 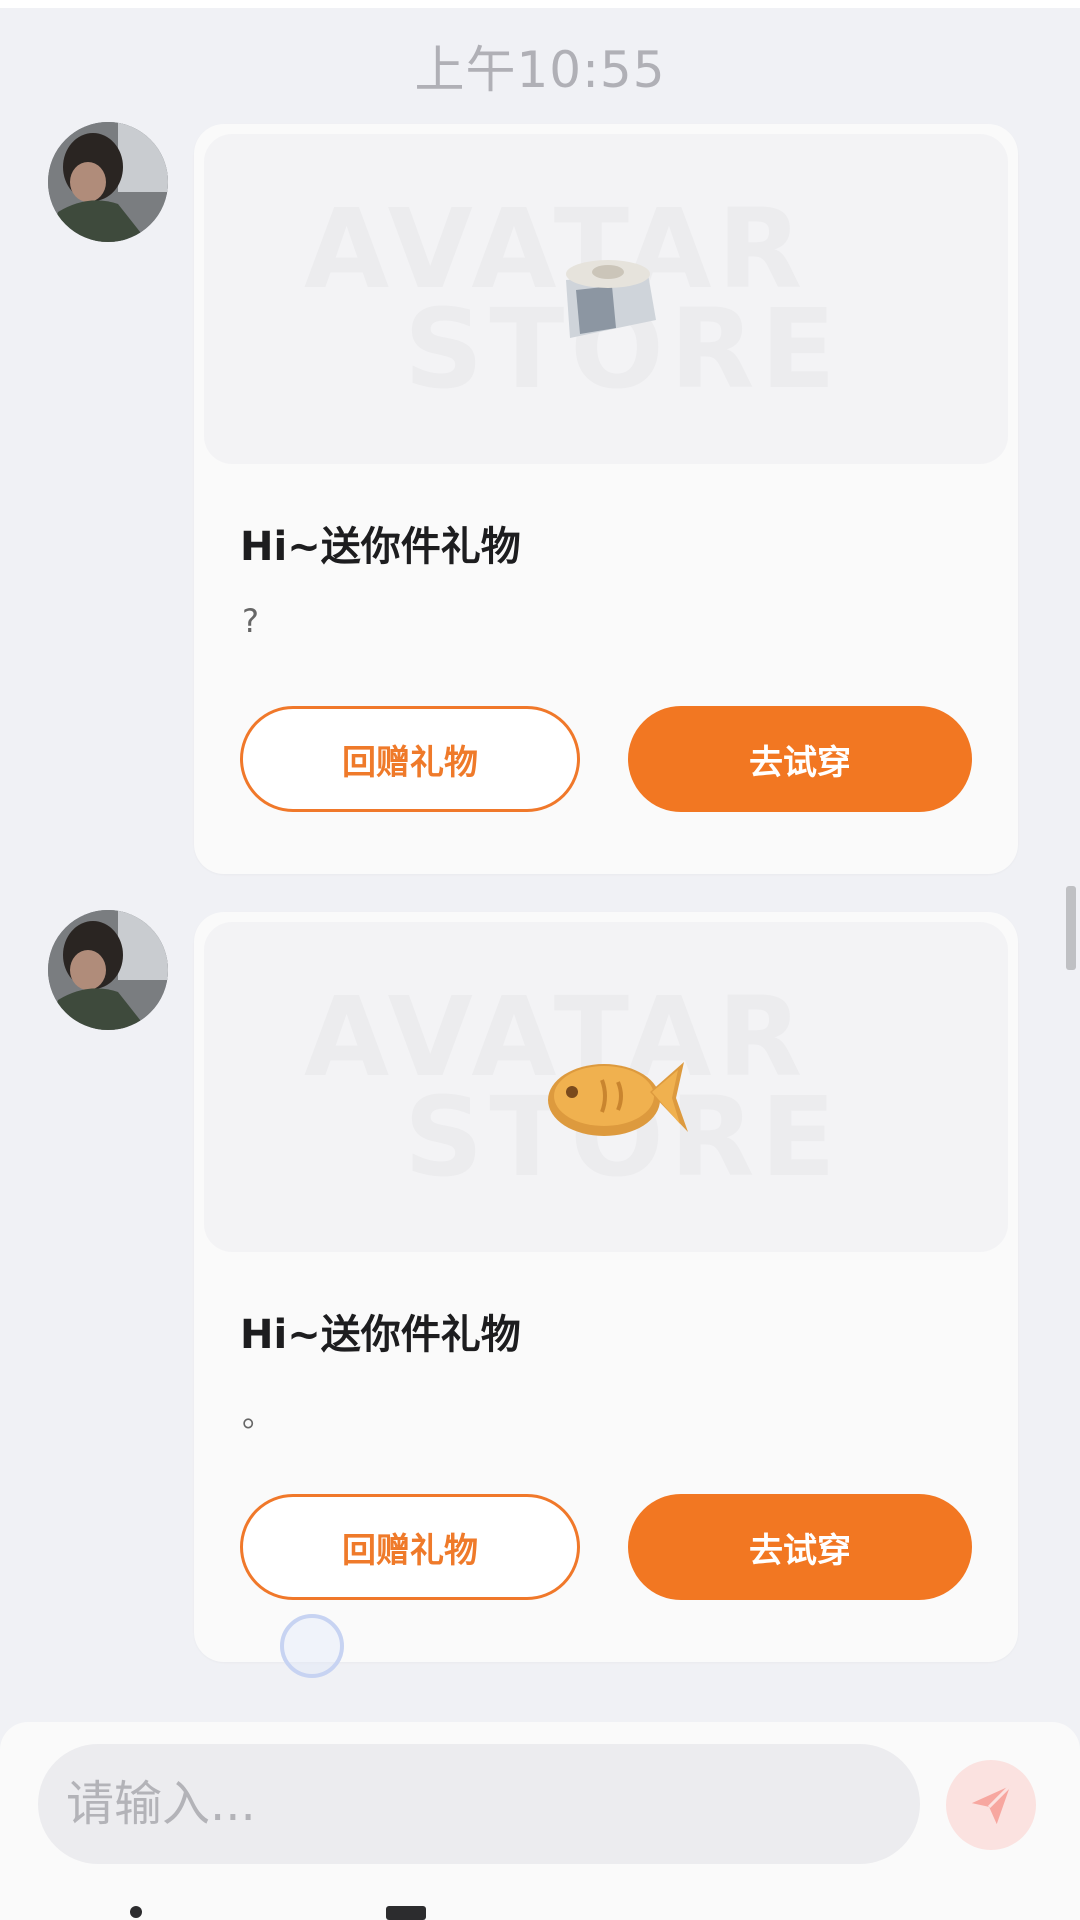 I want to click on send-button, so click(x=991, y=1805).